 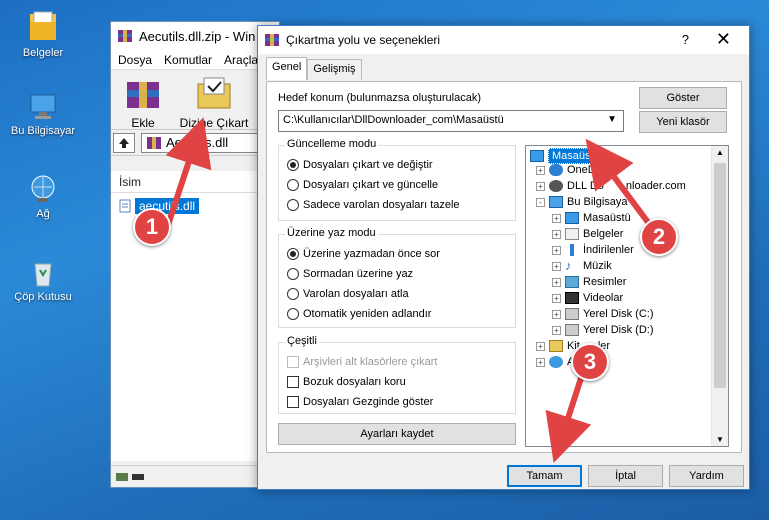 What do you see at coordinates (683, 98) in the screenshot?
I see `show-button: Göster` at bounding box center [683, 98].